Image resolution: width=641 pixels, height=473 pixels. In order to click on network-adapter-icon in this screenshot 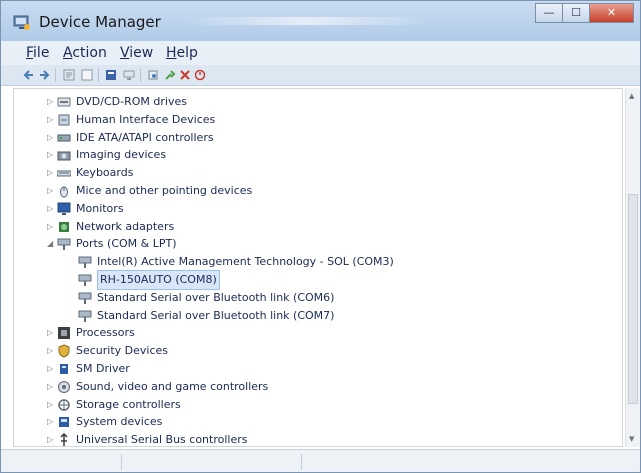, I will do `click(64, 226)`.